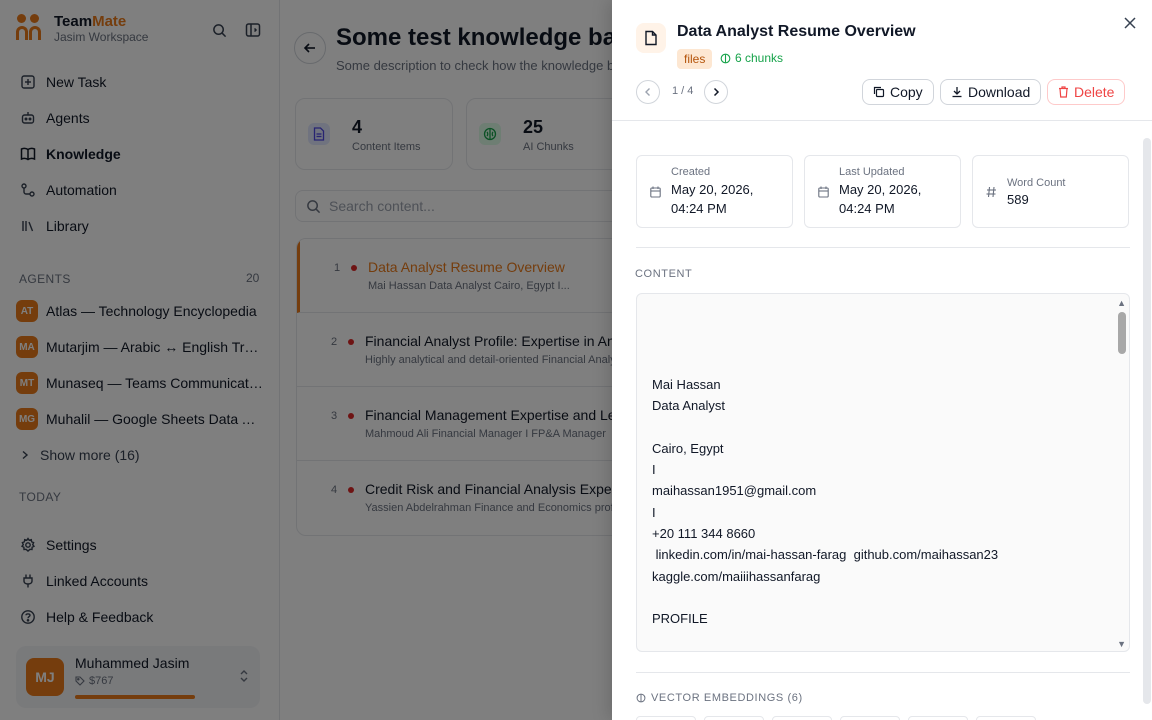  Describe the element at coordinates (651, 38) in the screenshot. I see `file-icon` at that location.